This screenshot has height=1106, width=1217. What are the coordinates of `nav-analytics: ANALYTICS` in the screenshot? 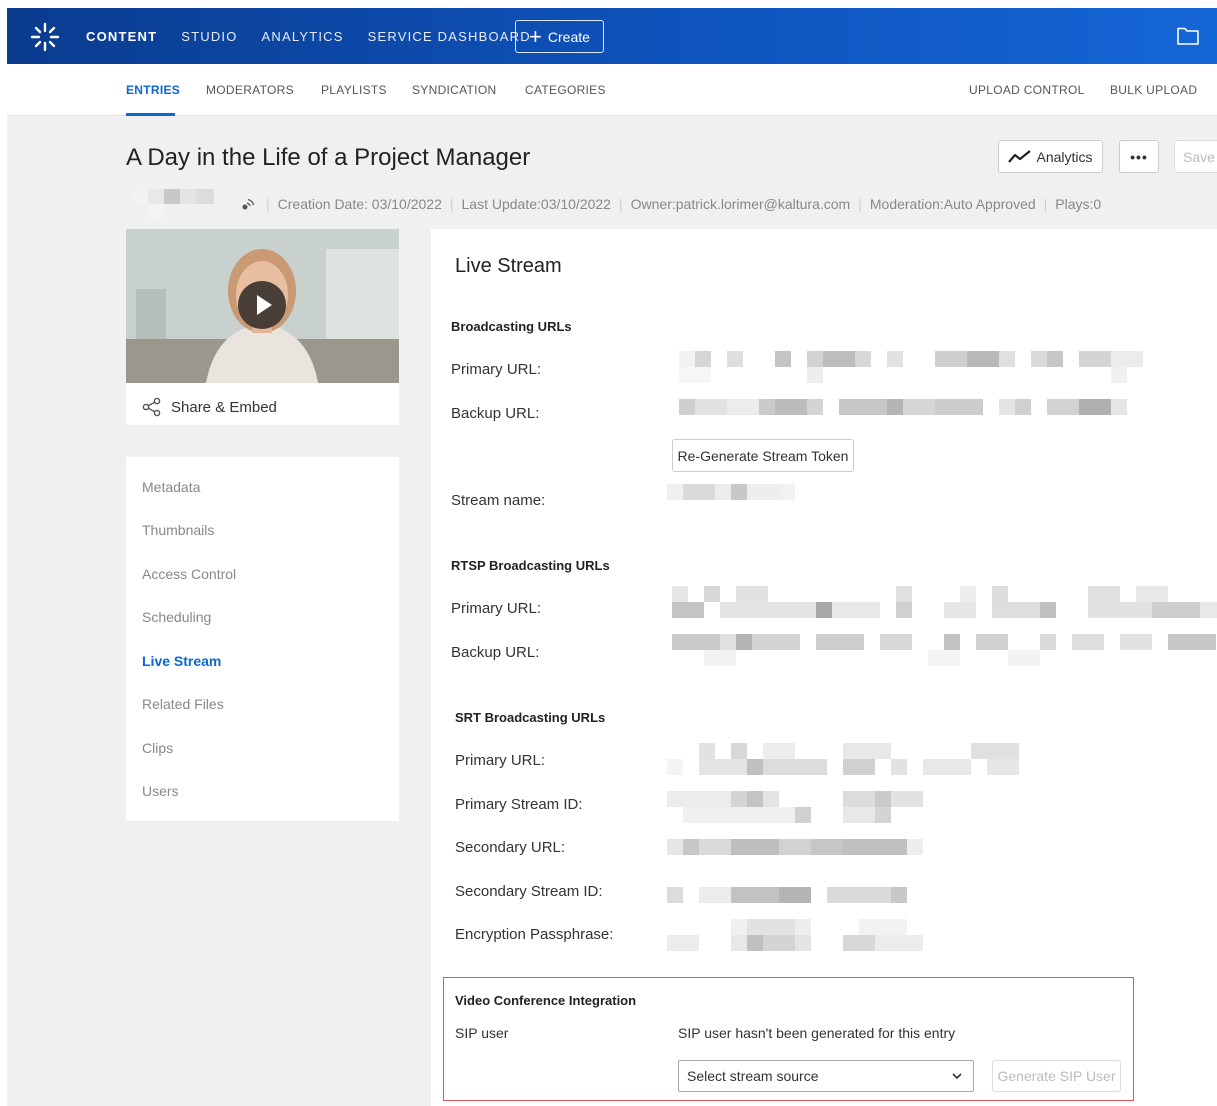 It's located at (303, 36).